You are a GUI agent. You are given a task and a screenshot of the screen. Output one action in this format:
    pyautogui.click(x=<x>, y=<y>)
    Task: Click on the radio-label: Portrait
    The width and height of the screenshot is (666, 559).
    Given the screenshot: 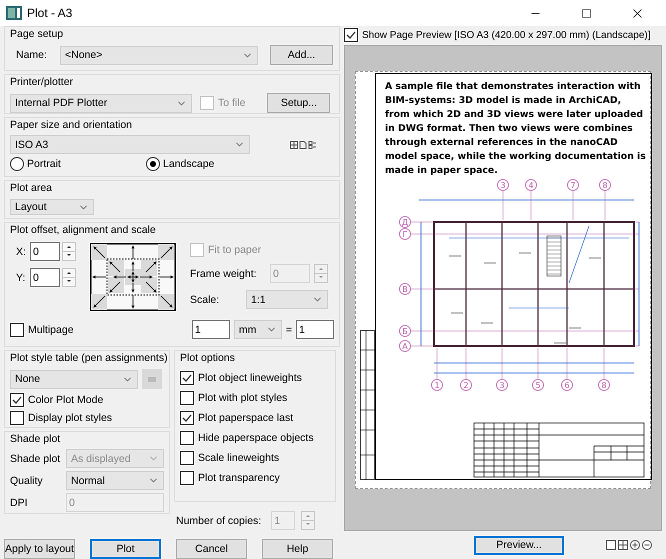 What is the action you would take?
    pyautogui.click(x=44, y=164)
    